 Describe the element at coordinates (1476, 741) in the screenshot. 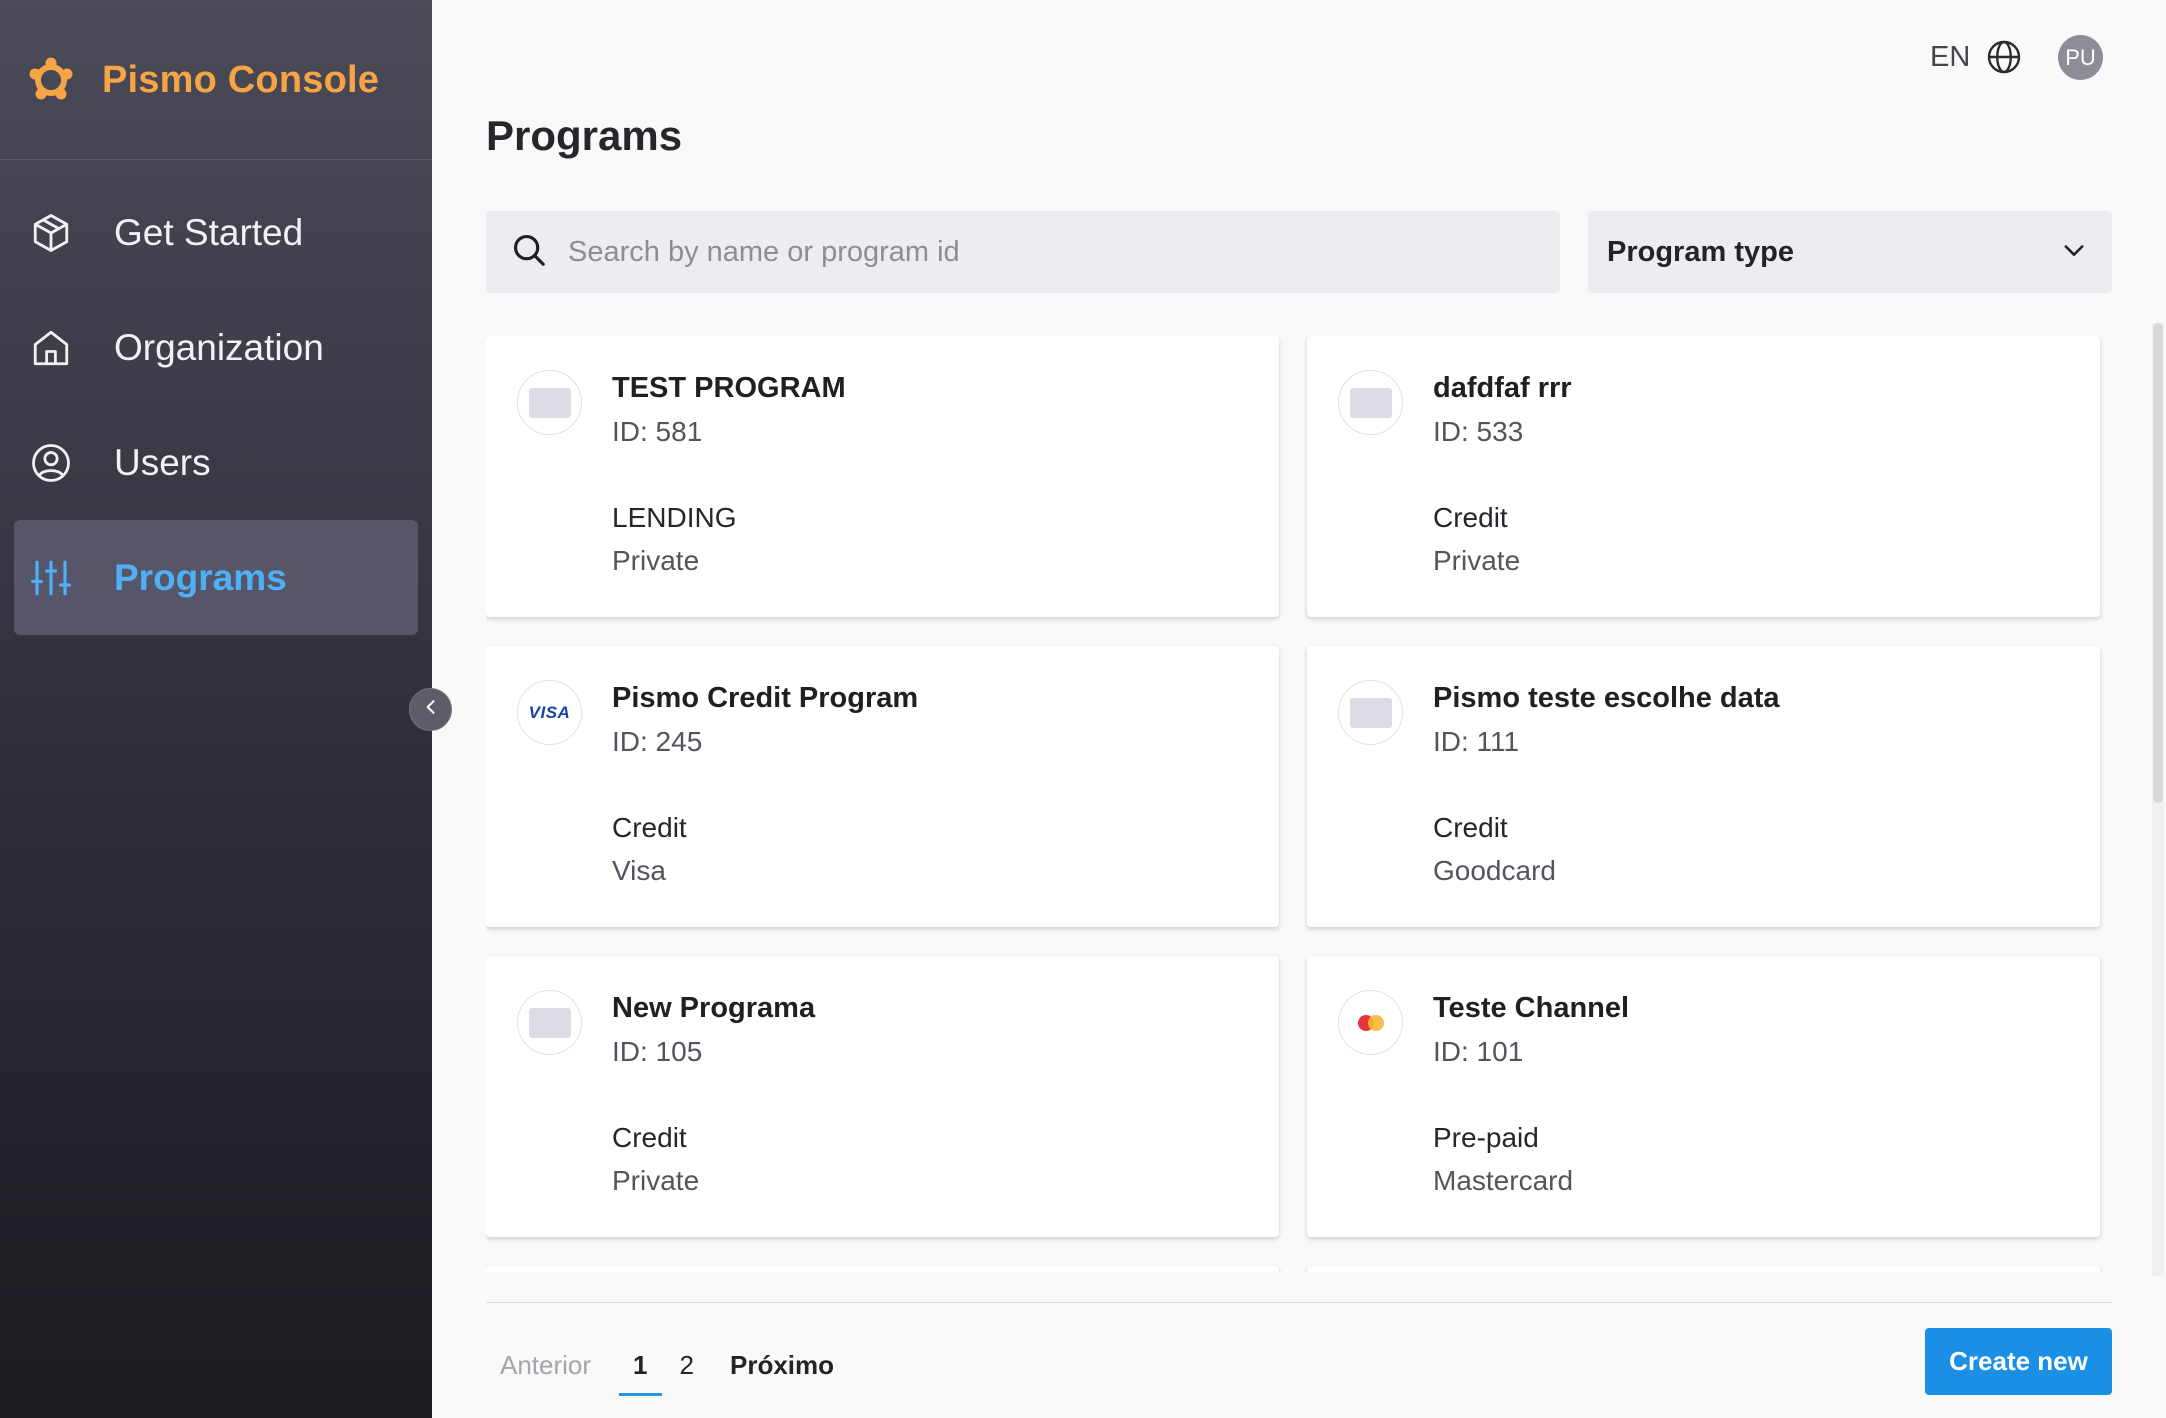

I see `program-id: ID: 111` at that location.